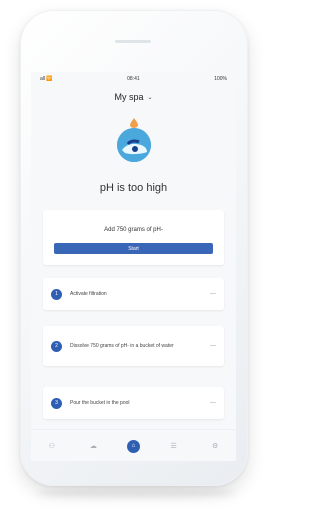  I want to click on step-card-1: 1 Activate filtration —, so click(133, 294).